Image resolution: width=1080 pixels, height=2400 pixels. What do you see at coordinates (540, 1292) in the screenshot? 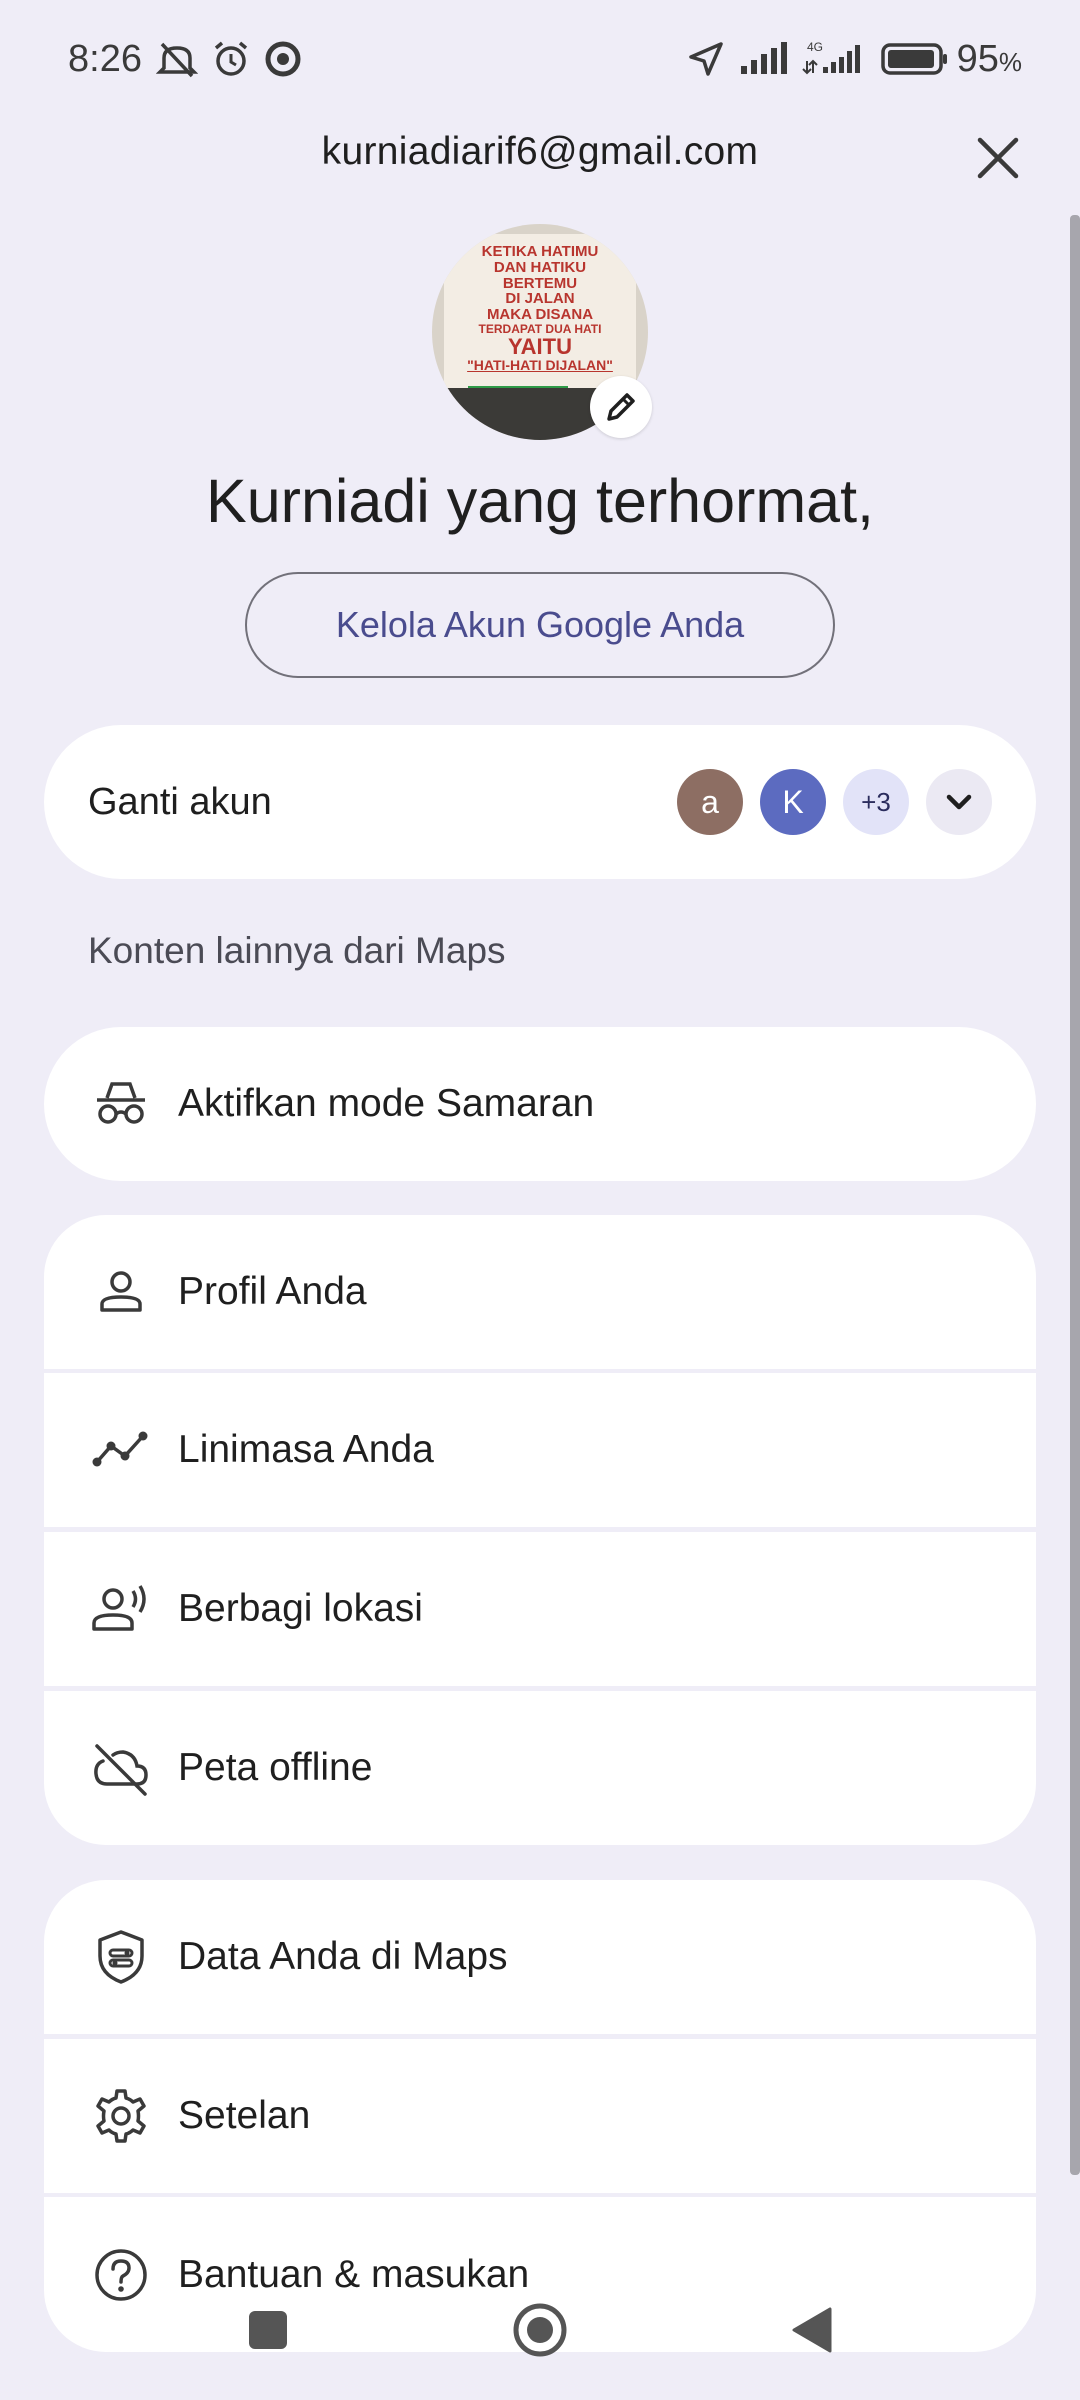
I see `menu-item-profile: Profil Anda` at bounding box center [540, 1292].